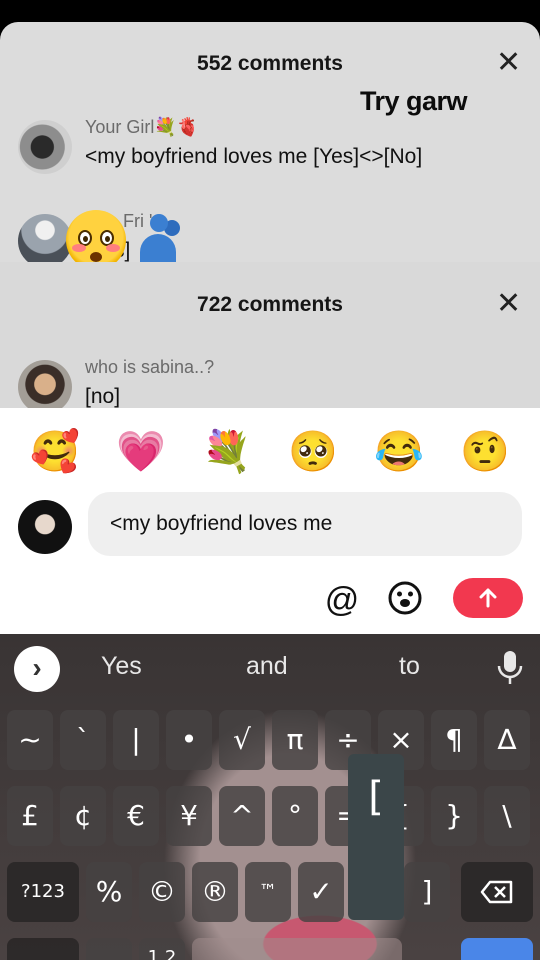  Describe the element at coordinates (109, 892) in the screenshot. I see `key: %` at that location.